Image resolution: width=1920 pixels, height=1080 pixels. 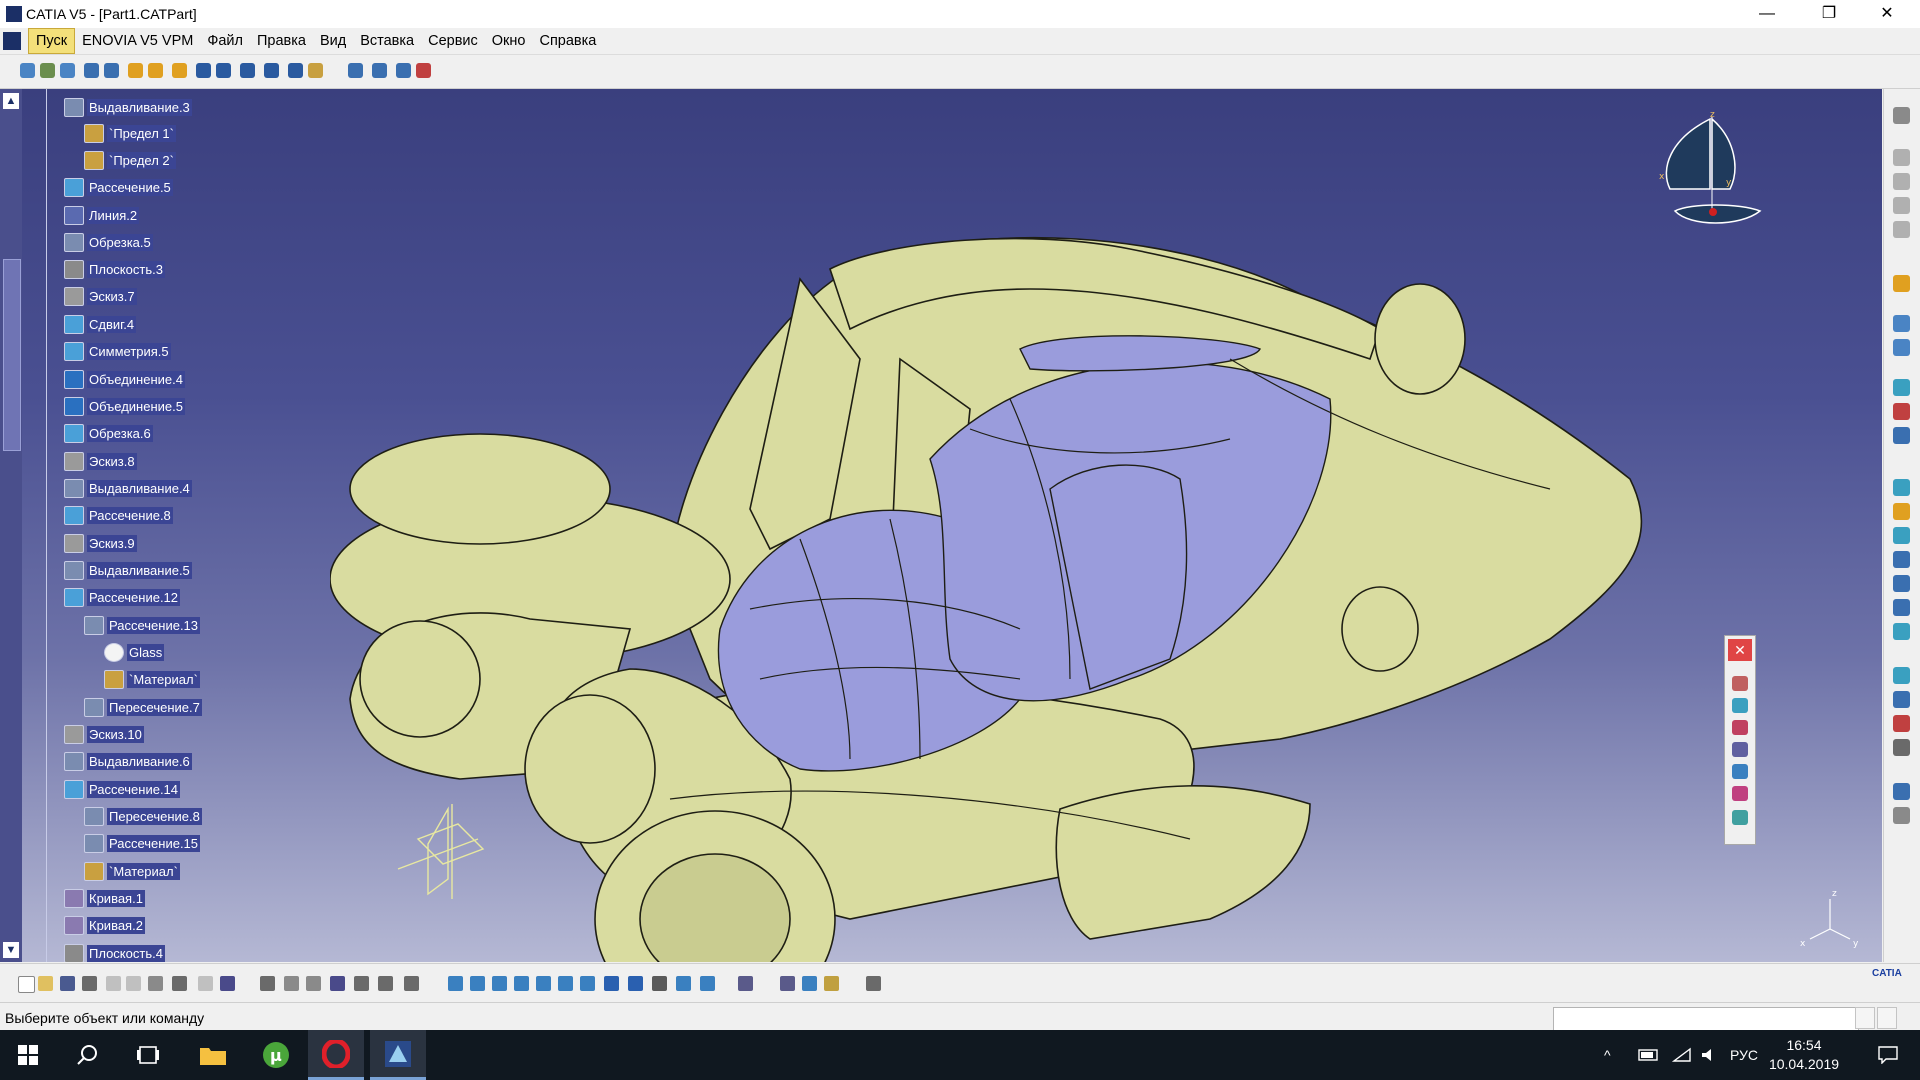 I want to click on view-tool-icon, so click(x=1901, y=181).